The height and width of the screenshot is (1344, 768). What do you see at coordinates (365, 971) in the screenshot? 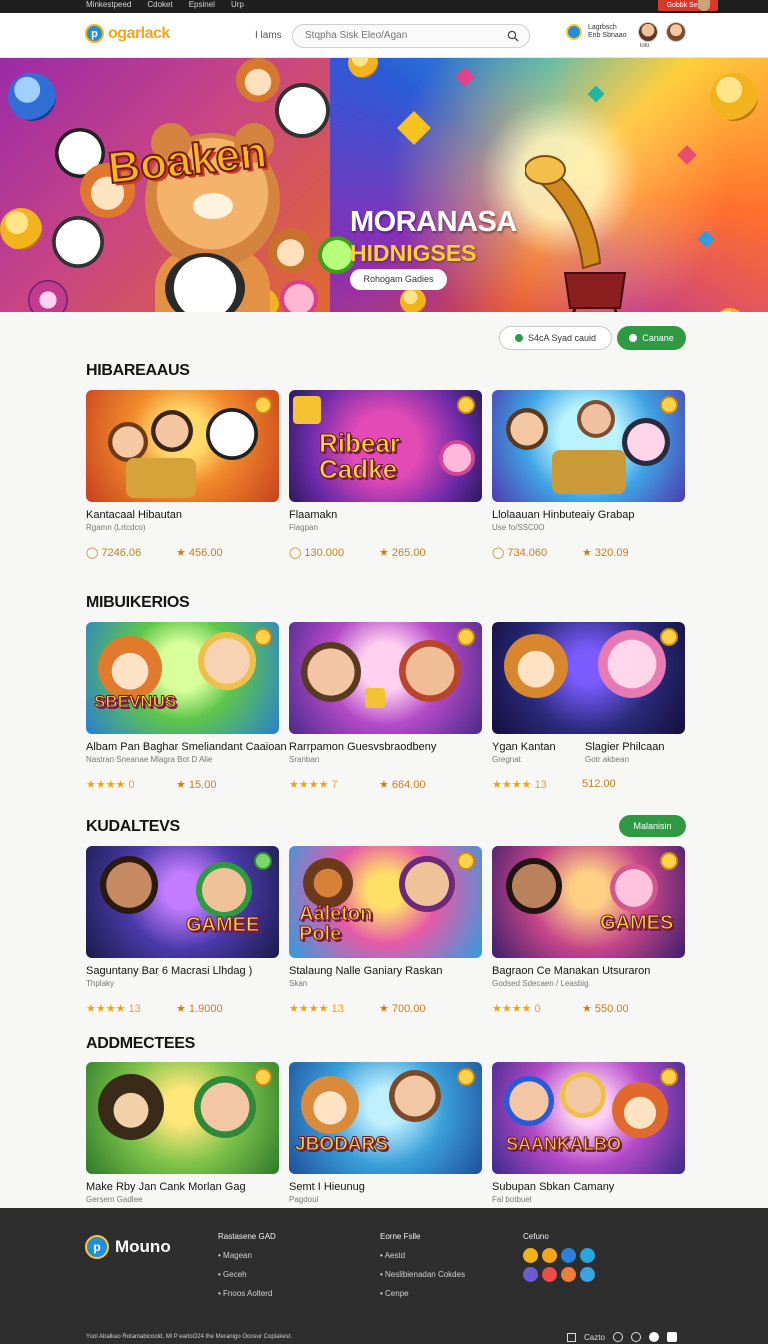
I see `card-title: Stalaung Nalle Ganiary Raskan` at bounding box center [365, 971].